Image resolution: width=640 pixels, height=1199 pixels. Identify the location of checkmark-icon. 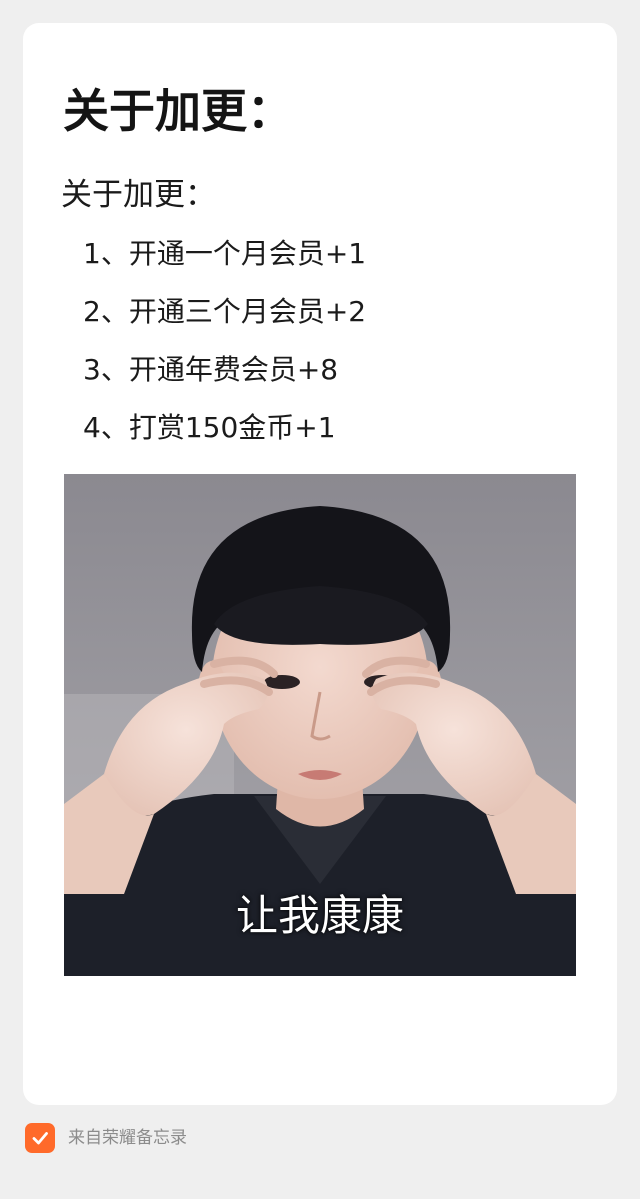
(40, 1138).